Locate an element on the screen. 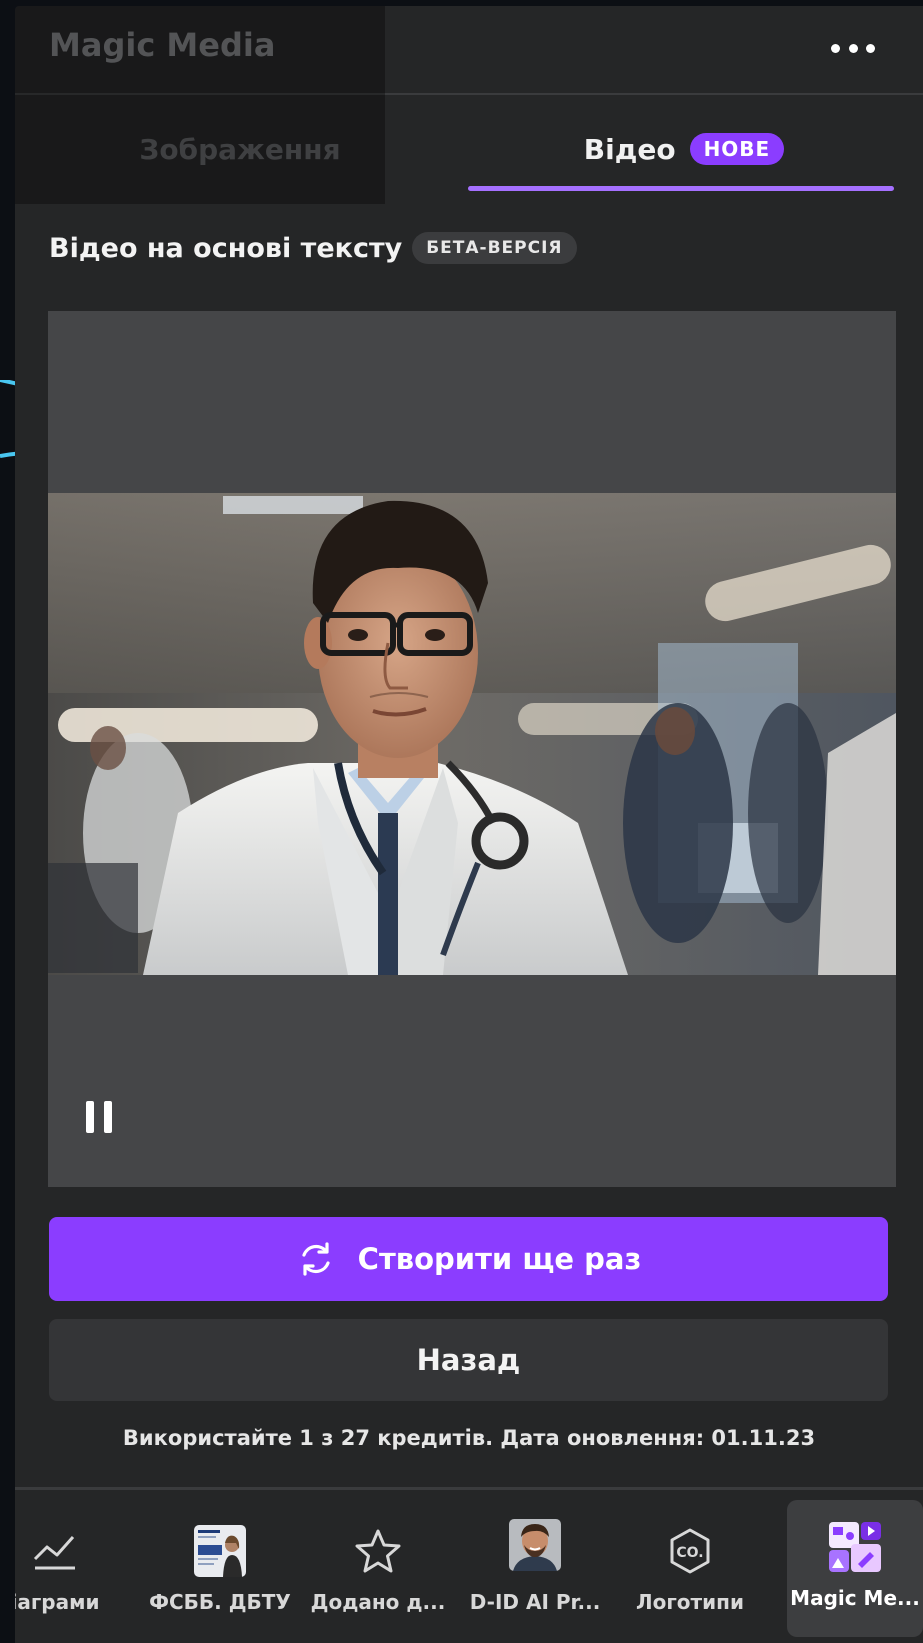  svg-text: CO. is located at coordinates (689, 1553).